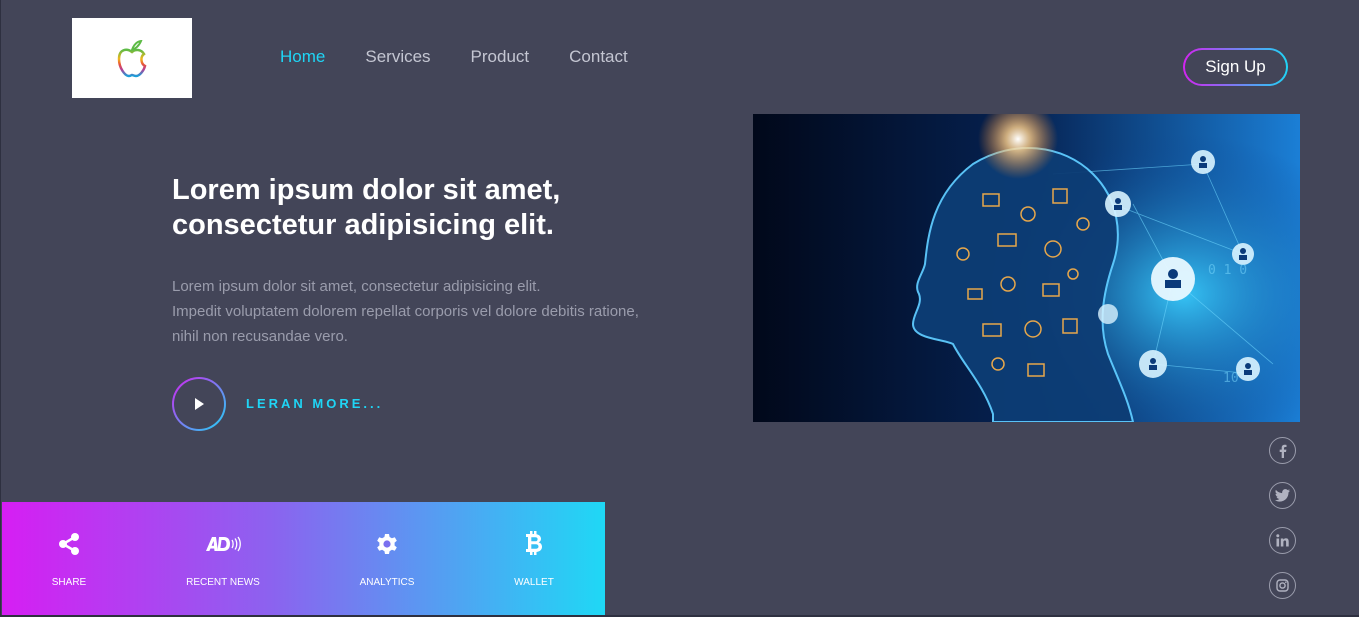 The image size is (1359, 617). What do you see at coordinates (1227, 270) in the screenshot?
I see `svg-text: 0 1 0` at bounding box center [1227, 270].